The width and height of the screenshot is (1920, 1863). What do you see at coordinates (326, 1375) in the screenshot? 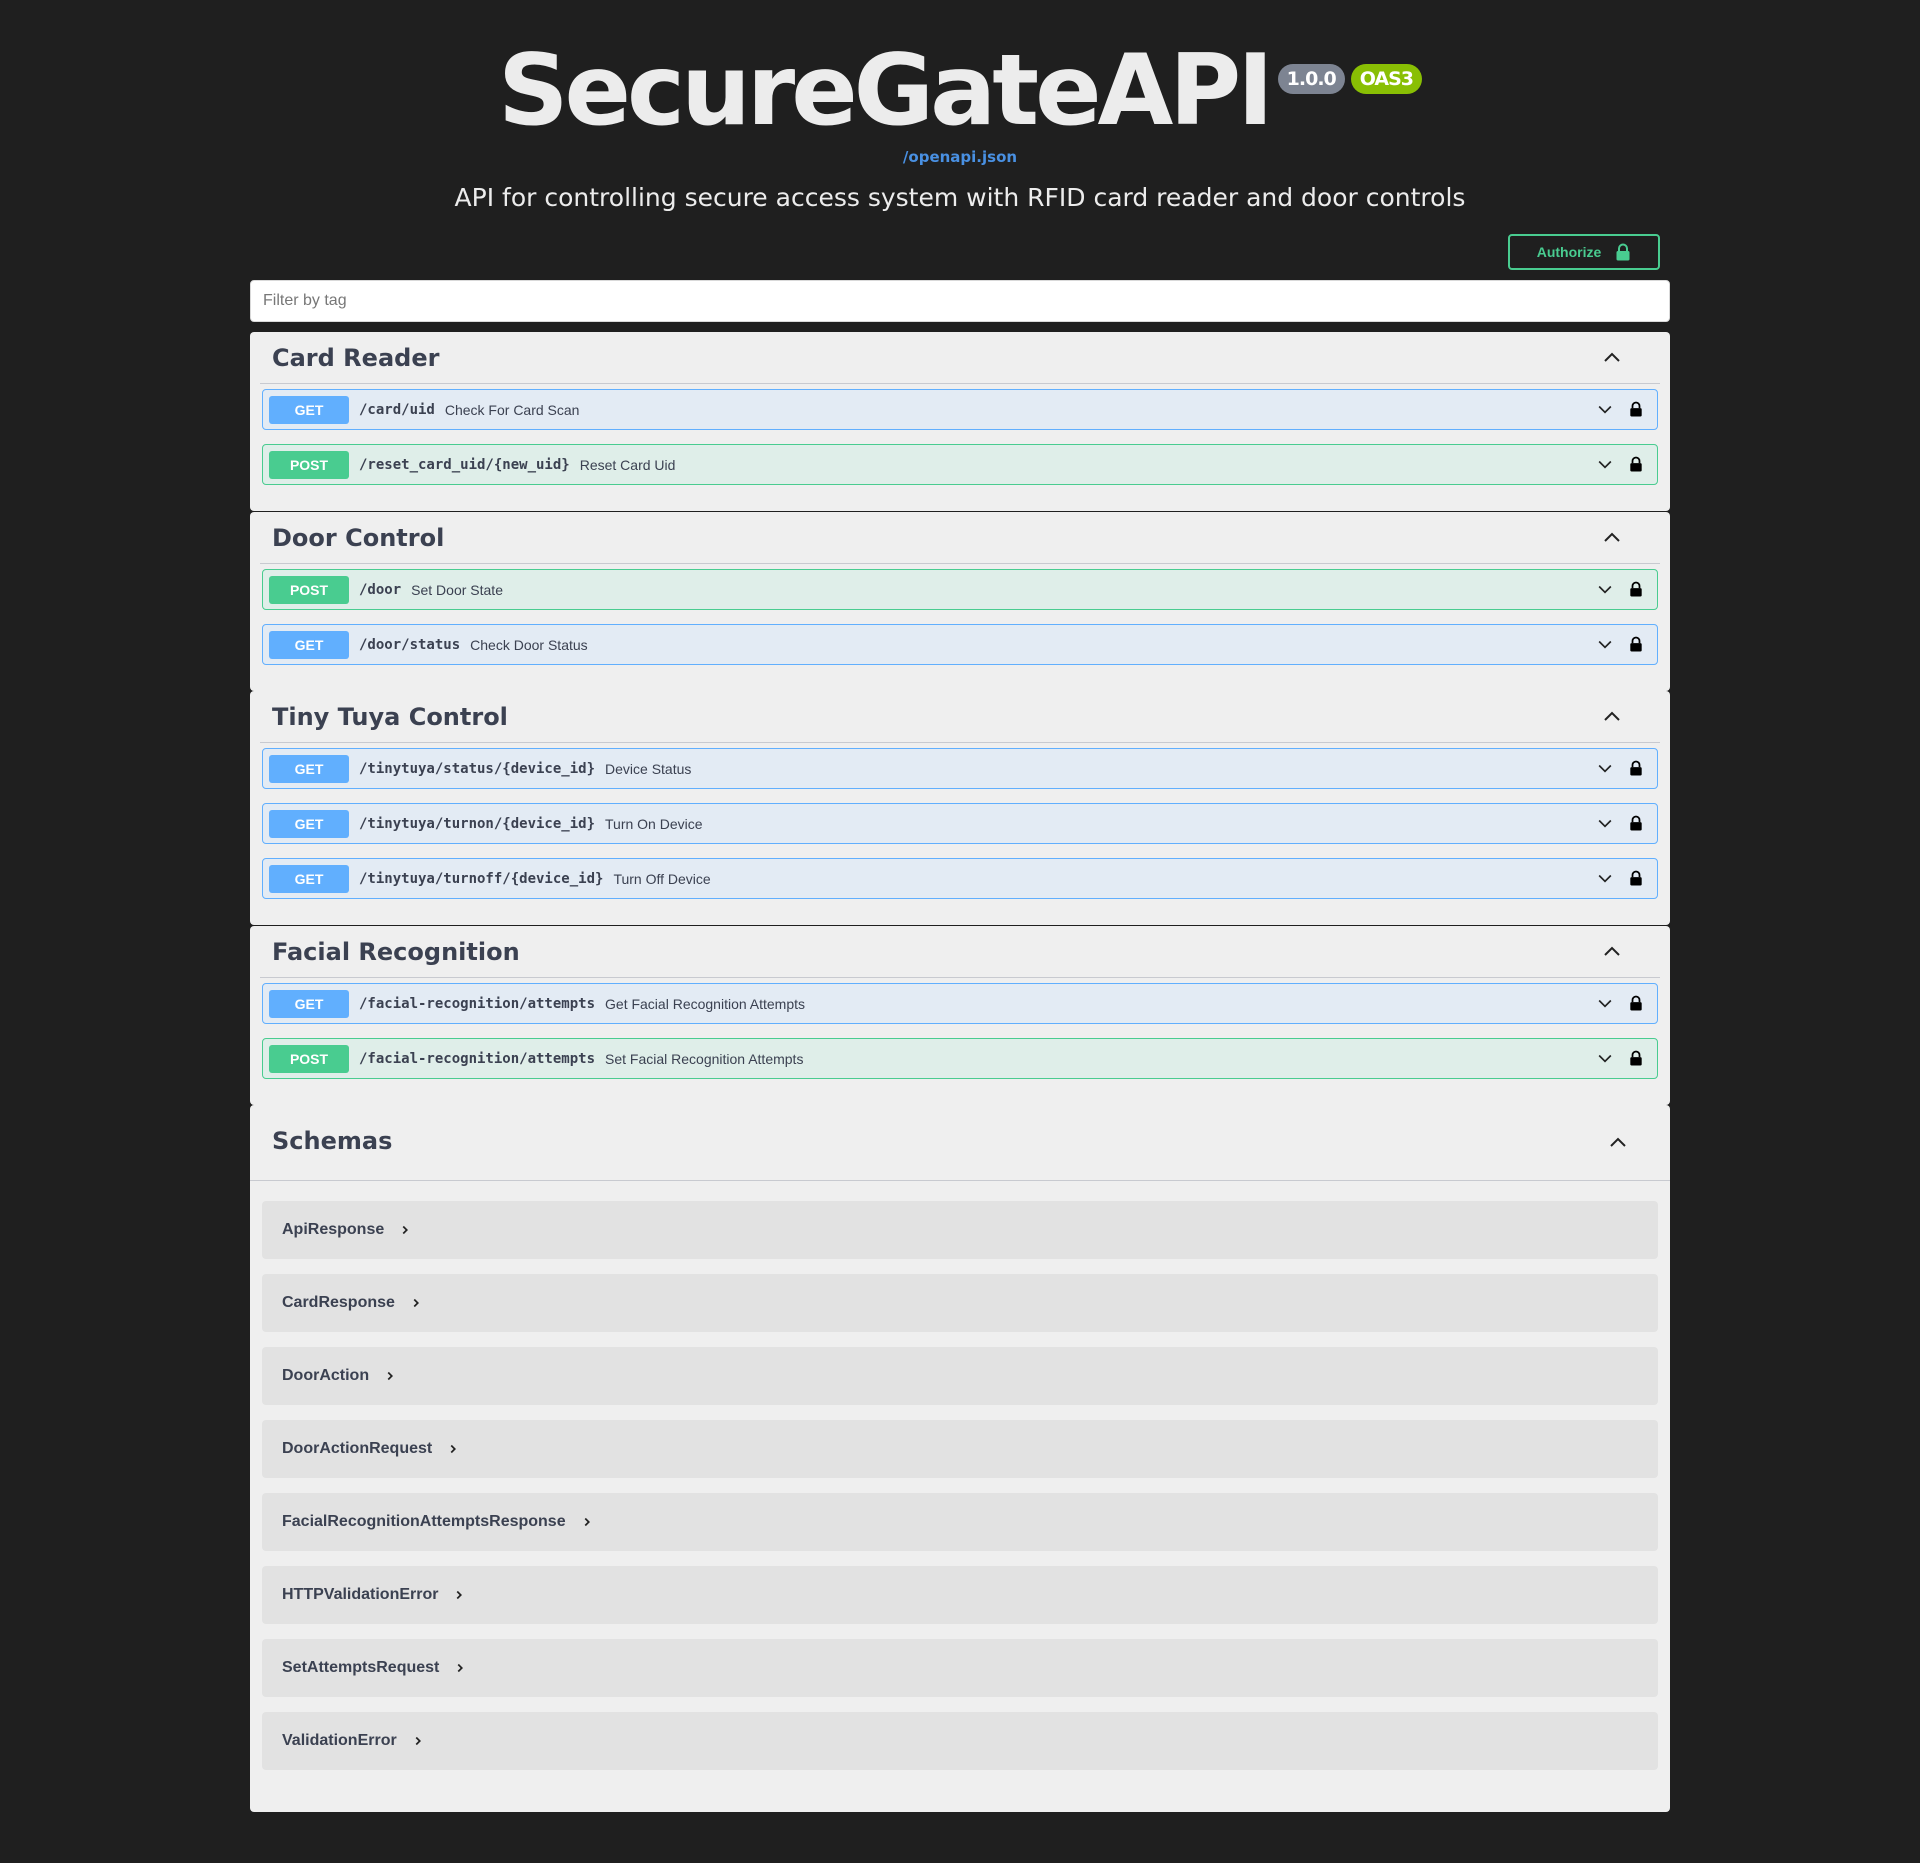
I see `model-name: DoorAction` at bounding box center [326, 1375].